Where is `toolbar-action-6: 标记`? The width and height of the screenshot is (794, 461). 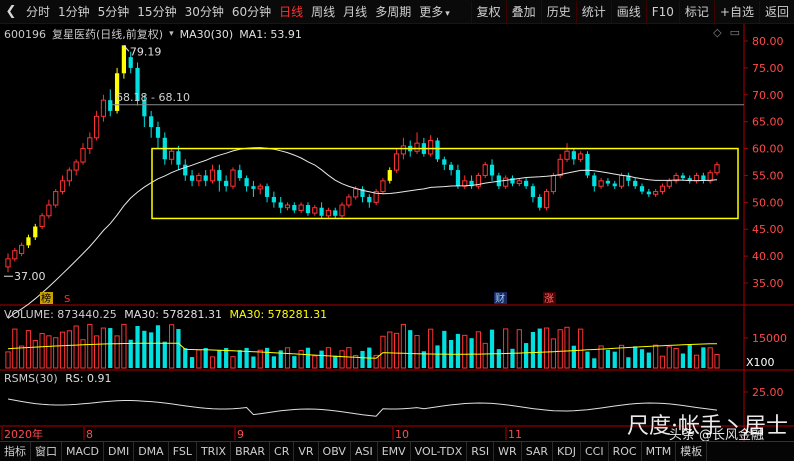
toolbar-action-6: 标记 is located at coordinates (696, 12).